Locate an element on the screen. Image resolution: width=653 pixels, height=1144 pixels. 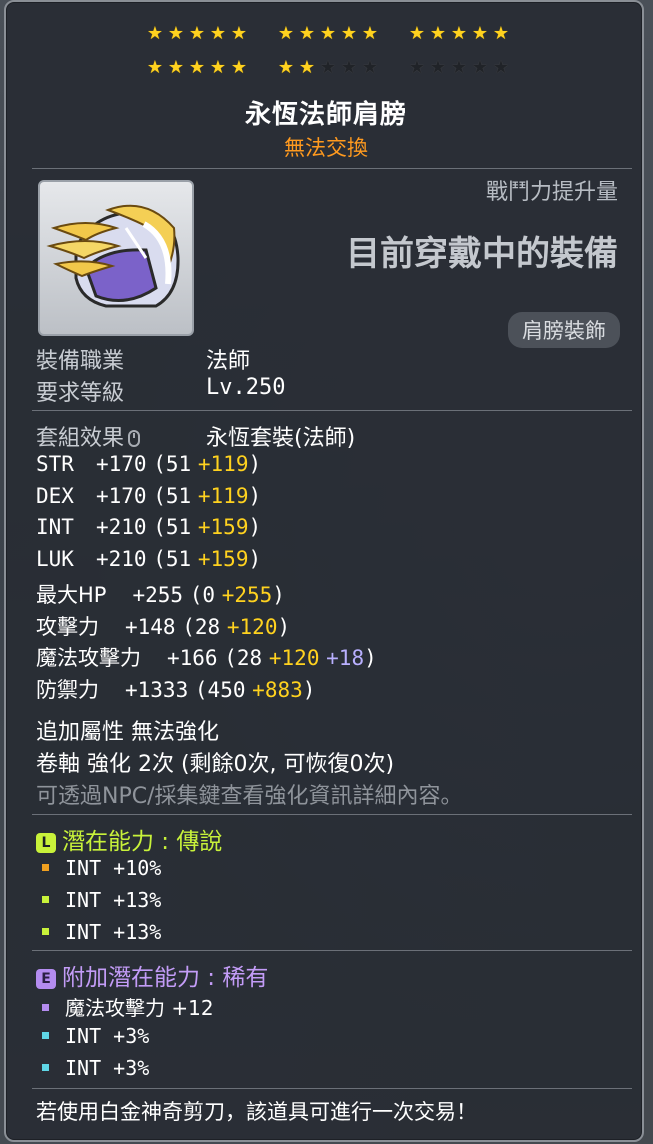
equipped-status: 目前穿戴中的裝備 is located at coordinates (482, 254).